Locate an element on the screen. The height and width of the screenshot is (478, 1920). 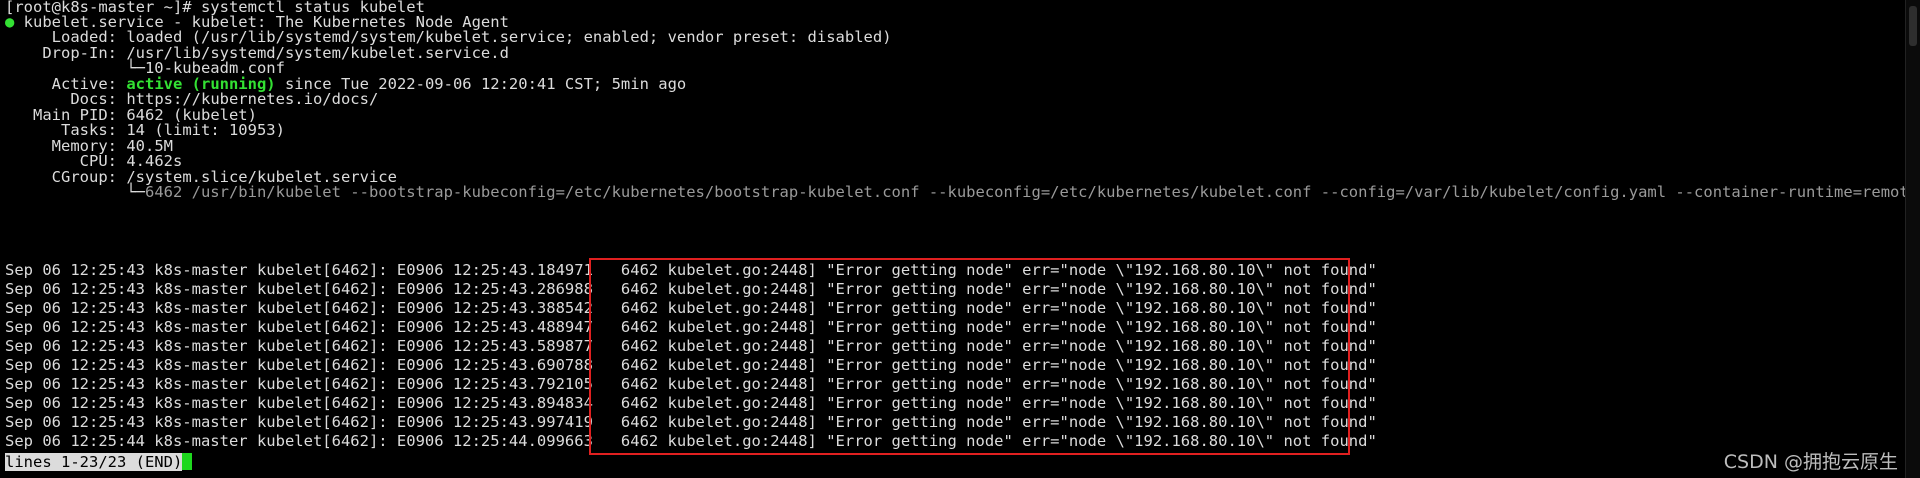
pager-status: lines 1-23/23 (END) is located at coordinates (94, 462).